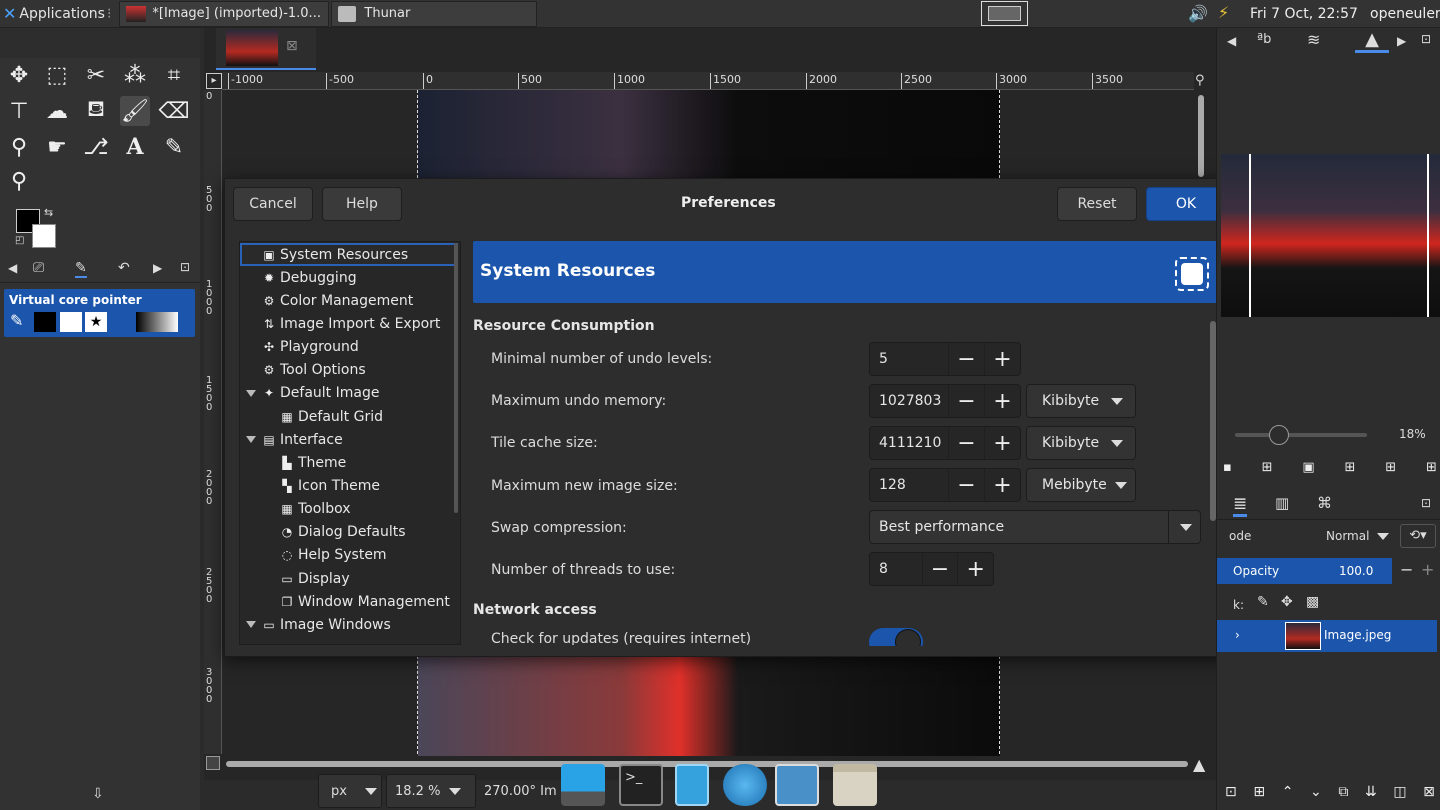 Image resolution: width=1440 pixels, height=810 pixels. Describe the element at coordinates (349, 601) in the screenshot. I see `nav-item-window-management: ❐ Window Management` at that location.